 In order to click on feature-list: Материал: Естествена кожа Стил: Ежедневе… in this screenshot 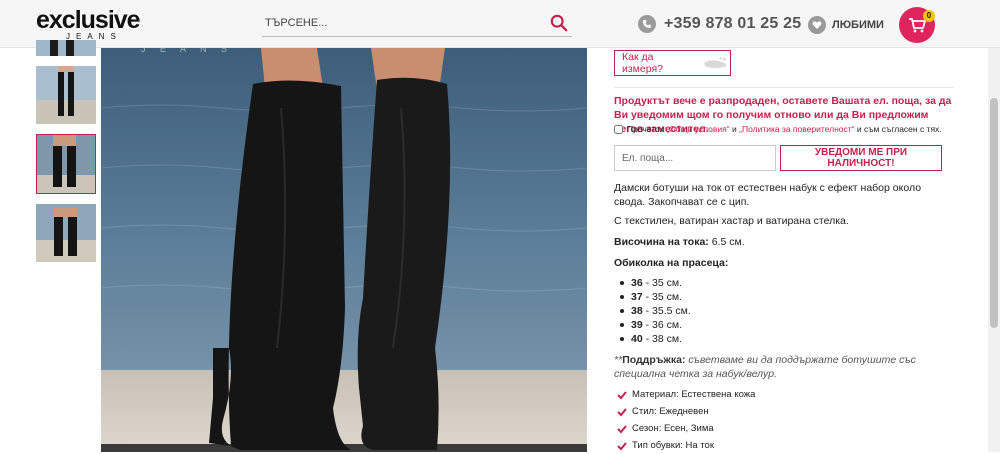, I will do `click(686, 420)`.